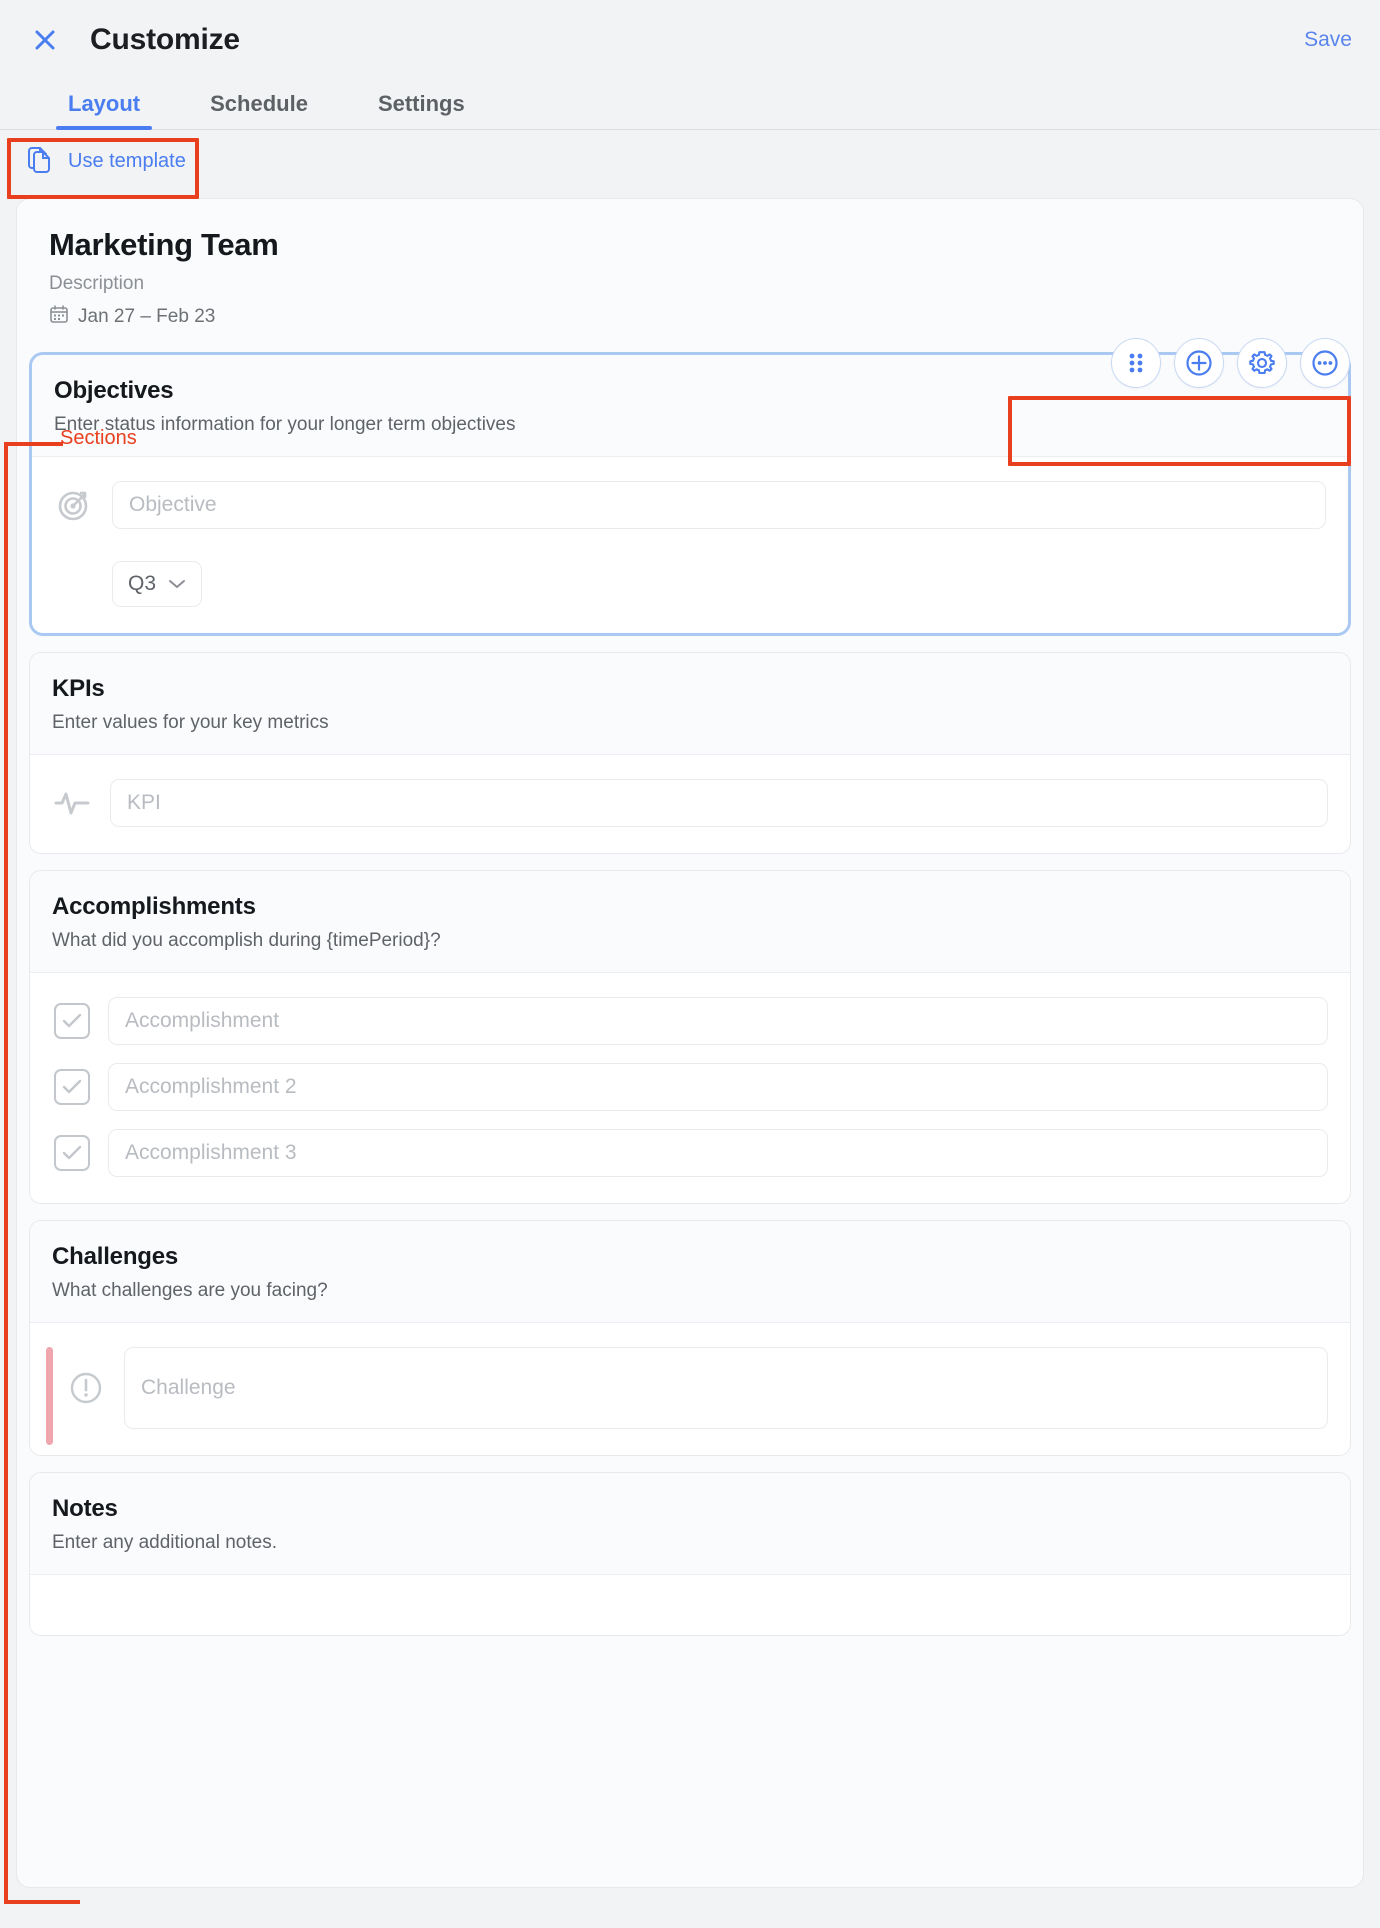 This screenshot has height=1928, width=1380. I want to click on ellipsis-icon, so click(1325, 363).